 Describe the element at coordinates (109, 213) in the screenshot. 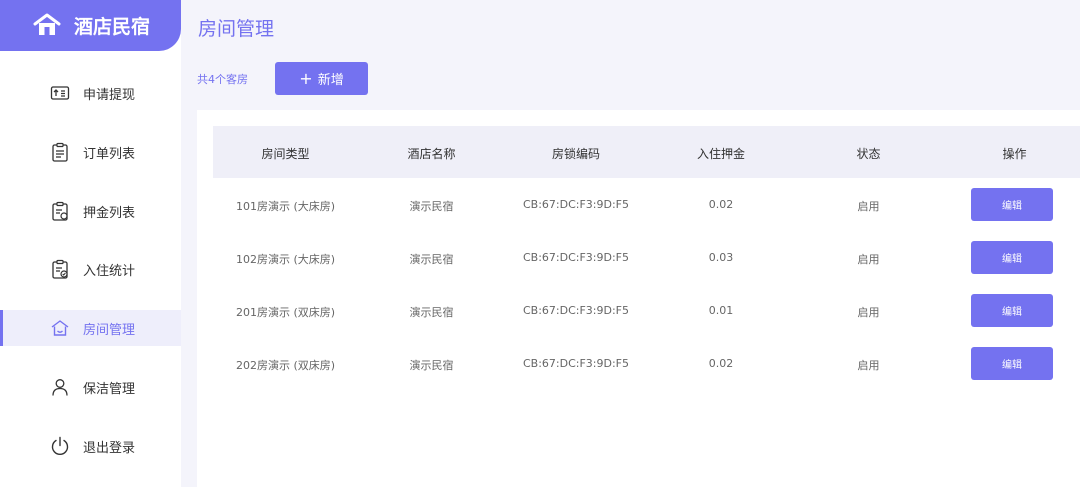

I see `sidebar-item-label: 押金列表` at that location.